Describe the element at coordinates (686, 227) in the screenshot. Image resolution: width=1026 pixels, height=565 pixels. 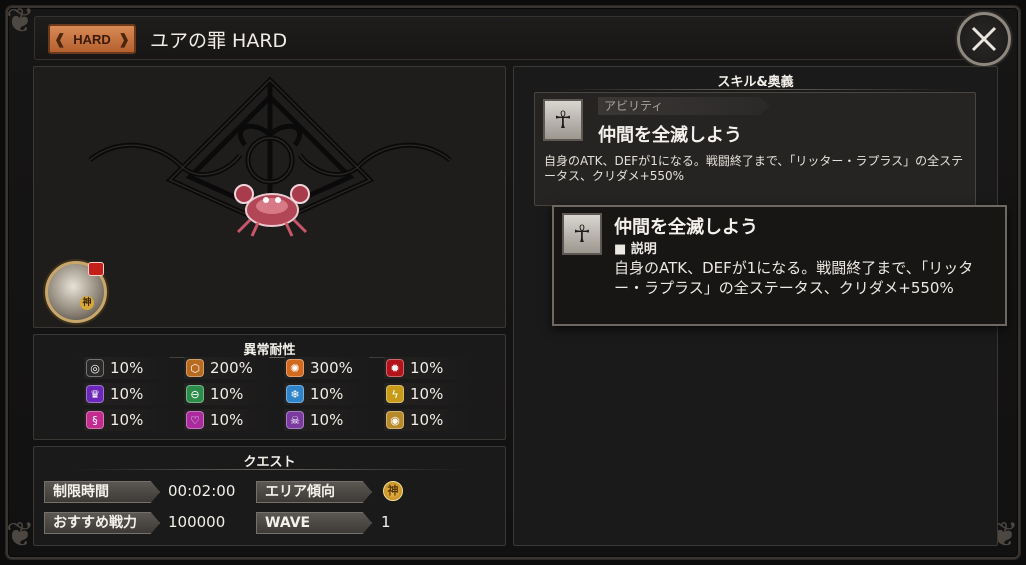
I see `tooltip-skill-name: 仲間を全滅しよう` at that location.